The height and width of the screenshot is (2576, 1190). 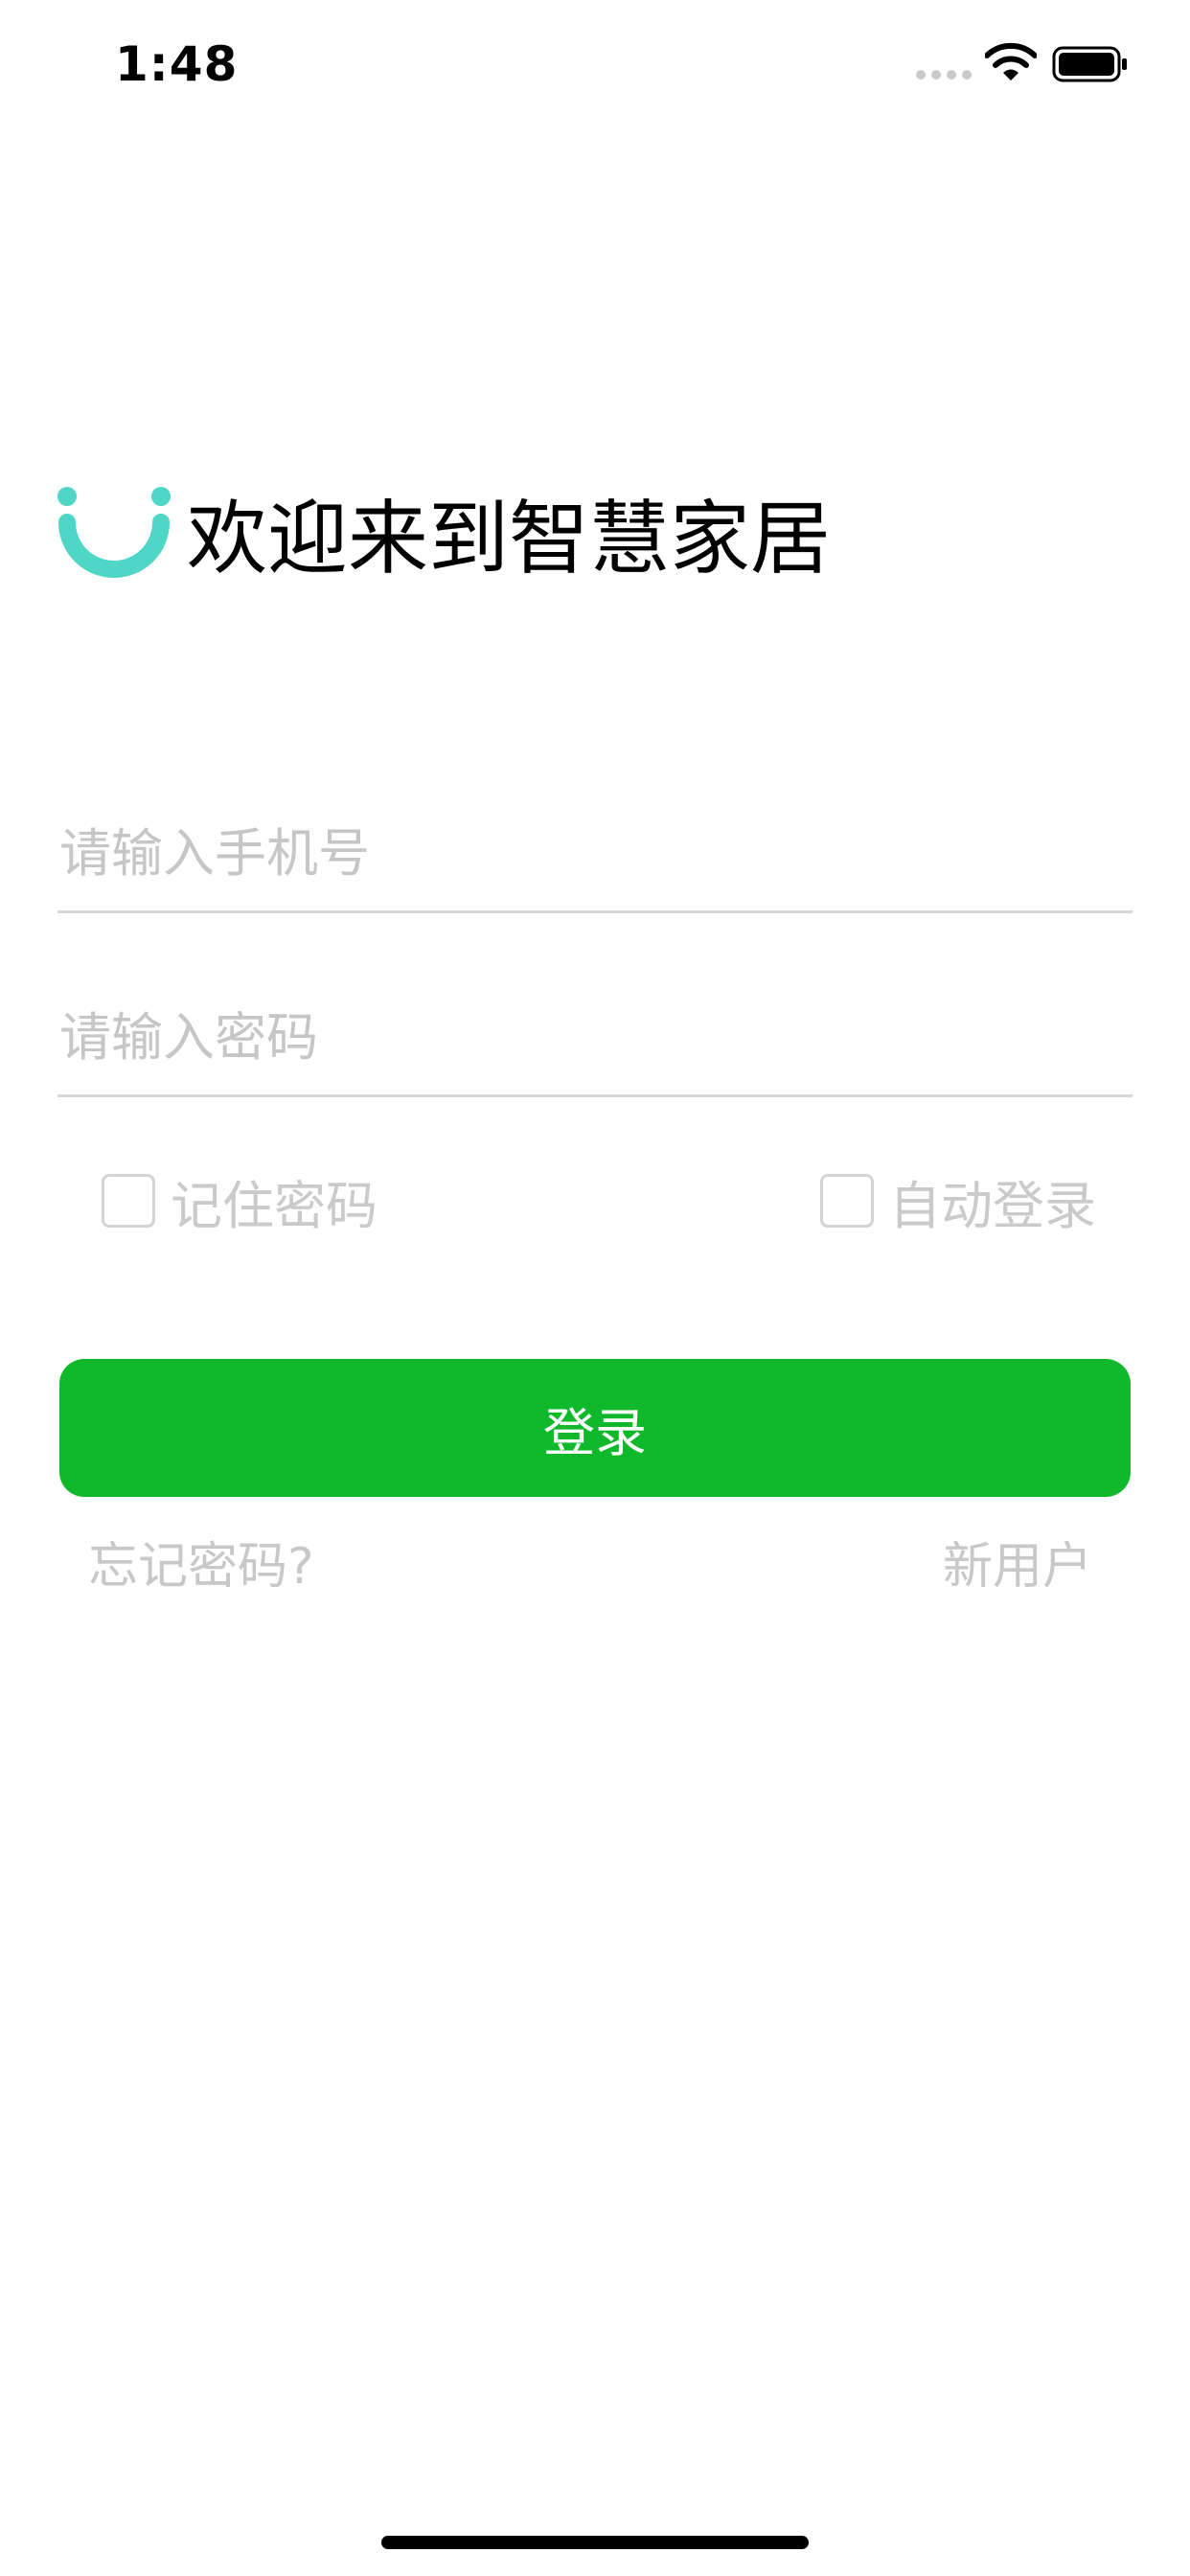 I want to click on smile-logo-icon, so click(x=114, y=532).